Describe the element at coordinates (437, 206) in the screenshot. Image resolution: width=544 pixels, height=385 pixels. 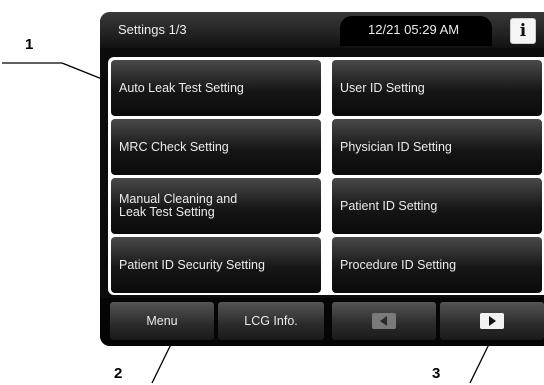
I see `patient-id-setting-button: Patient ID Setting` at that location.